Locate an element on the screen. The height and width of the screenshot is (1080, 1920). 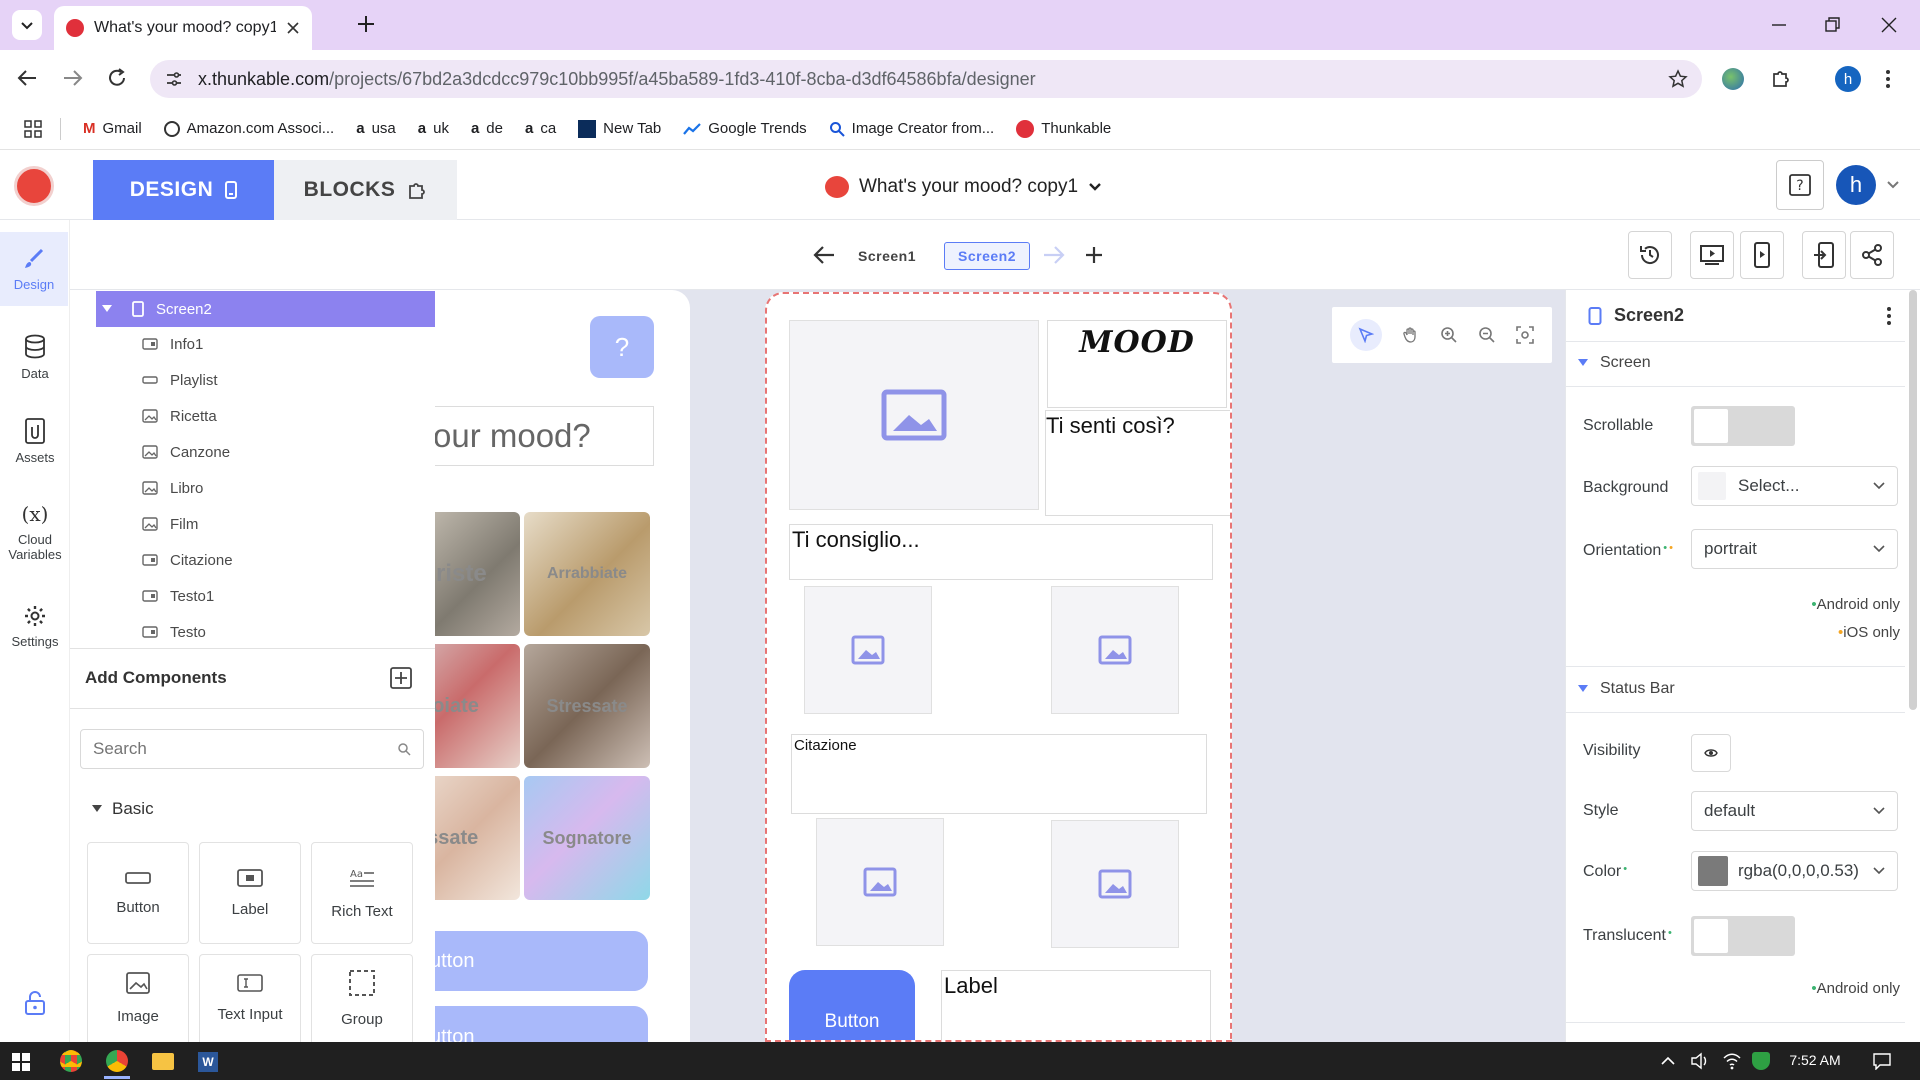
component-label: Label is located at coordinates (250, 893).